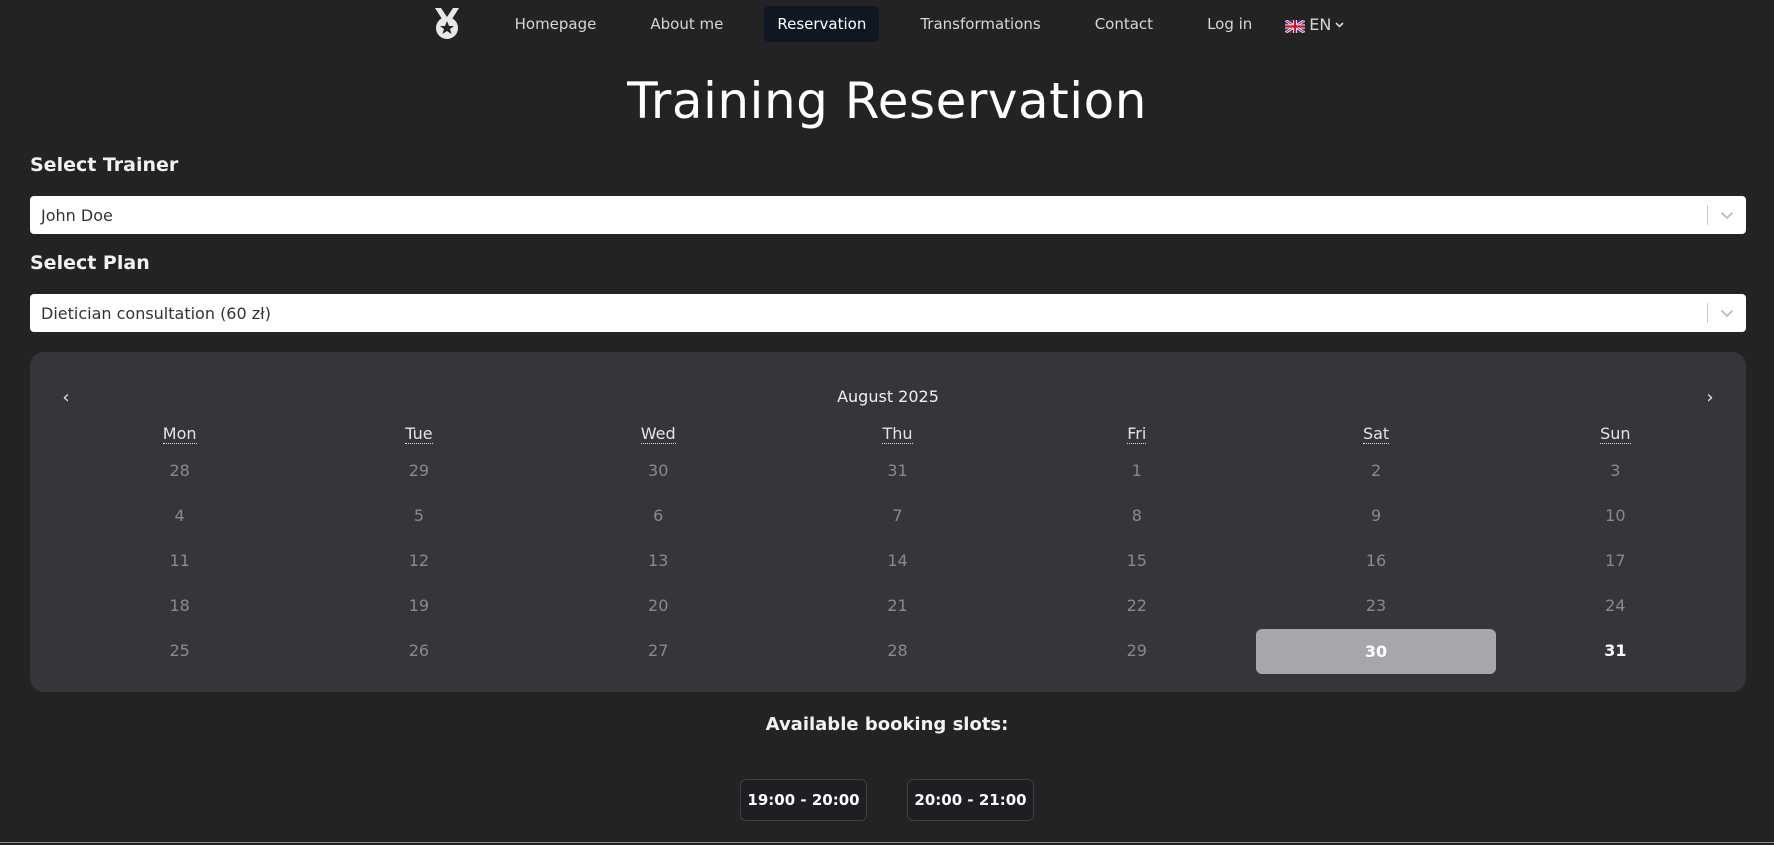 This screenshot has height=845, width=1774. Describe the element at coordinates (1376, 515) in the screenshot. I see `calendar-day-disabled: 9` at that location.